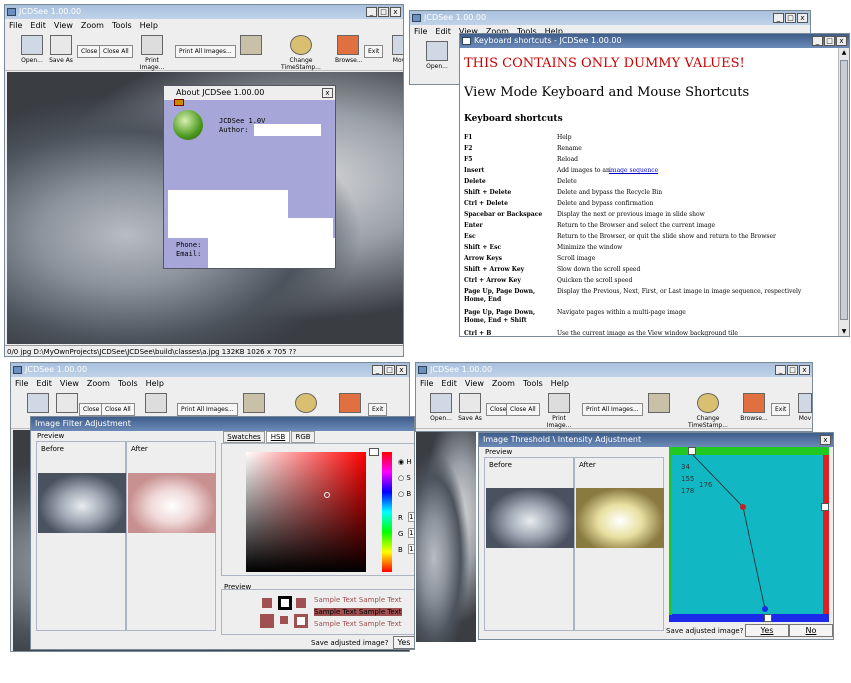 This screenshot has width=851, height=683. Describe the element at coordinates (560, 383) in the screenshot. I see `menu-help-4: Help` at that location.